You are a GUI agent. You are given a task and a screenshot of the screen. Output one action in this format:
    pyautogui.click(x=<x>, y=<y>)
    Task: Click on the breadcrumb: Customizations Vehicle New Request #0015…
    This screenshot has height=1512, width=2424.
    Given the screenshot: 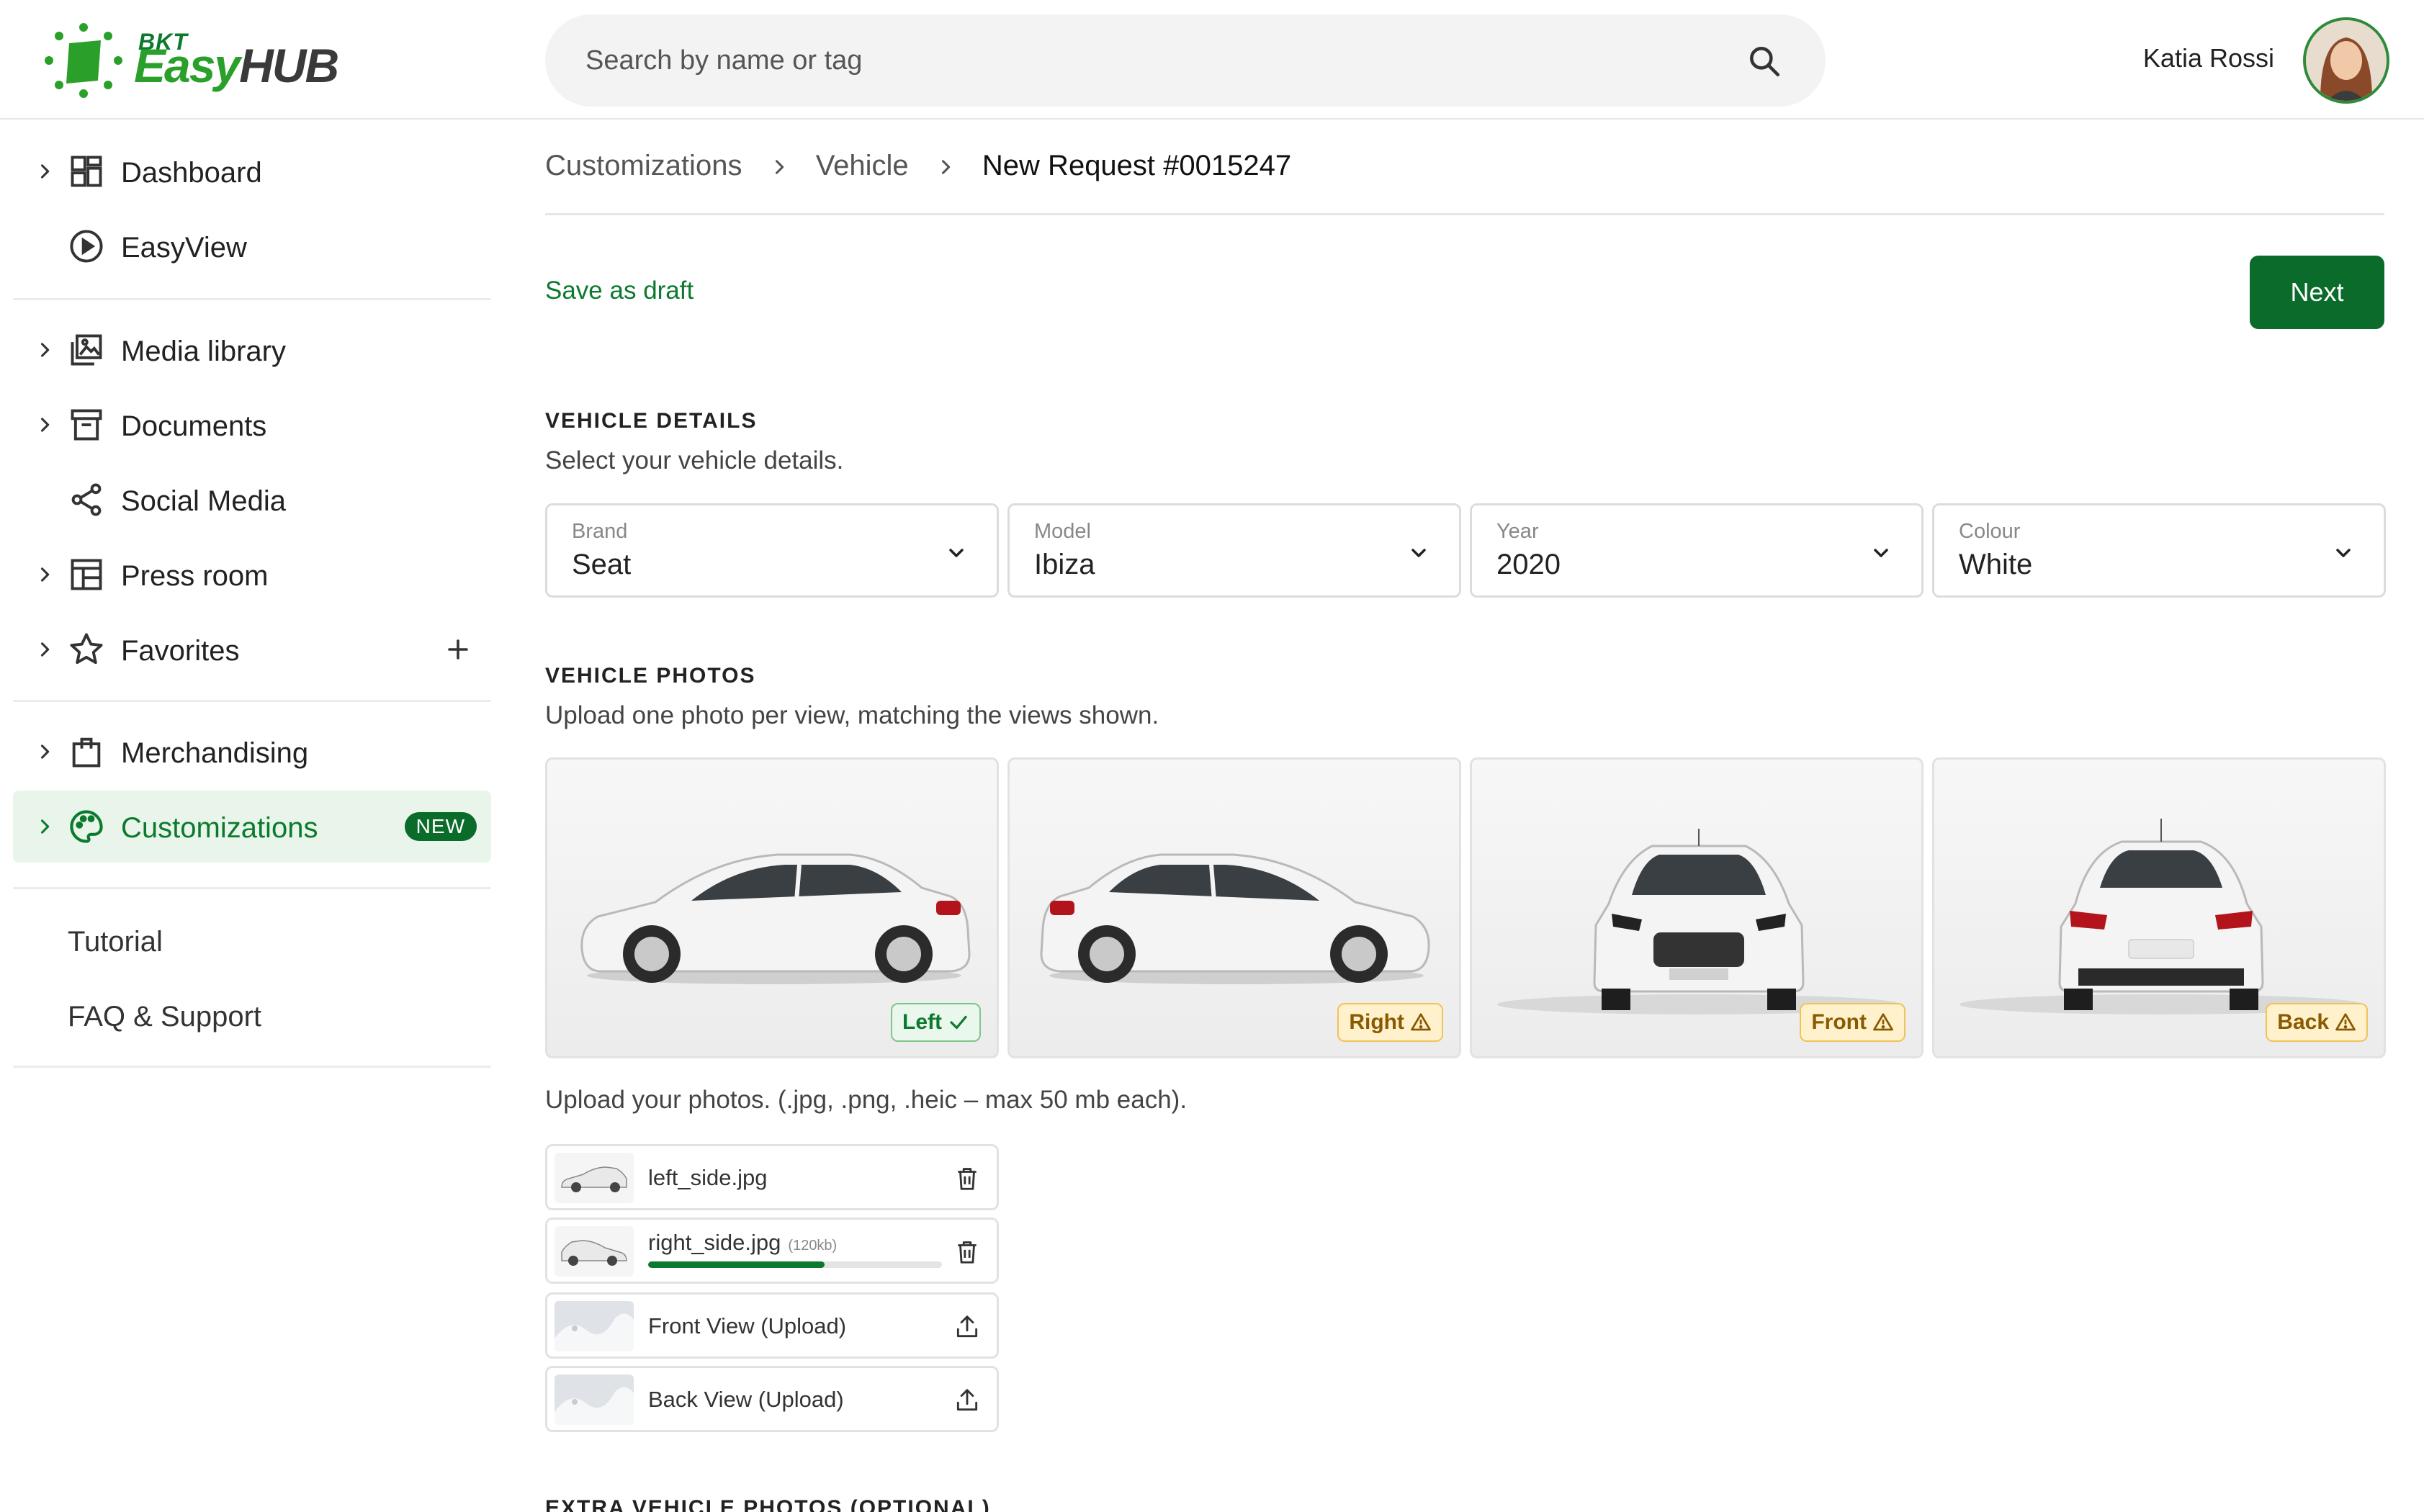 What is the action you would take?
    pyautogui.click(x=918, y=168)
    